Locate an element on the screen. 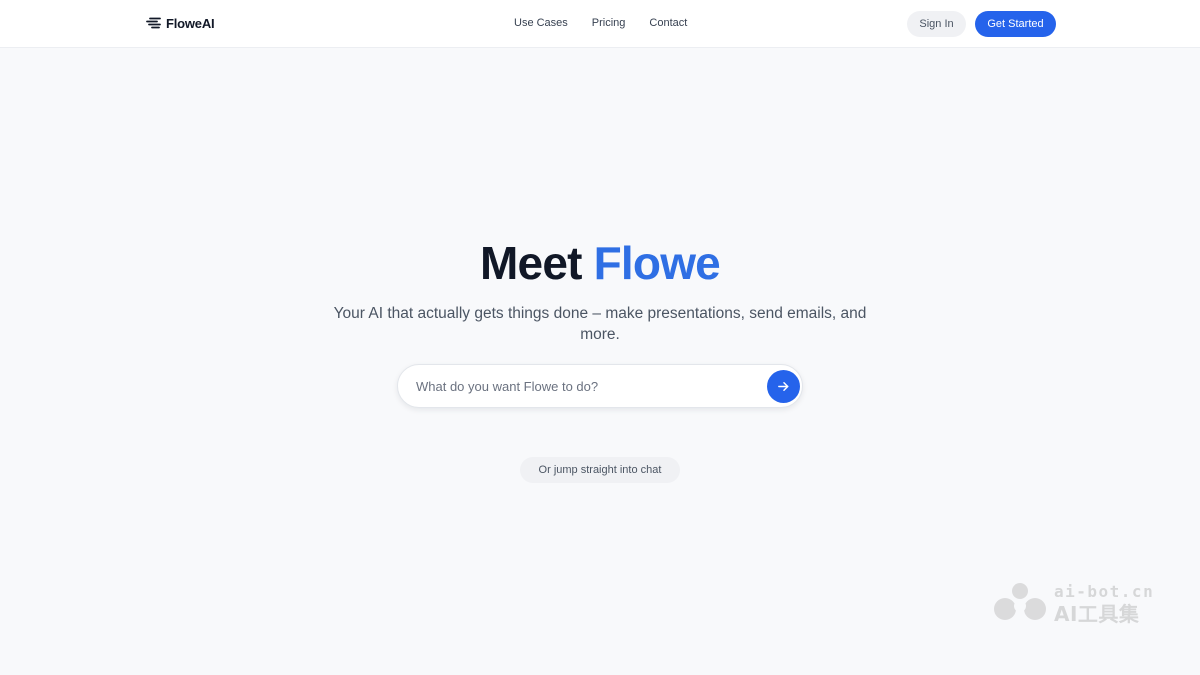 This screenshot has height=675, width=1200. nav-link-contact: Contact is located at coordinates (668, 23).